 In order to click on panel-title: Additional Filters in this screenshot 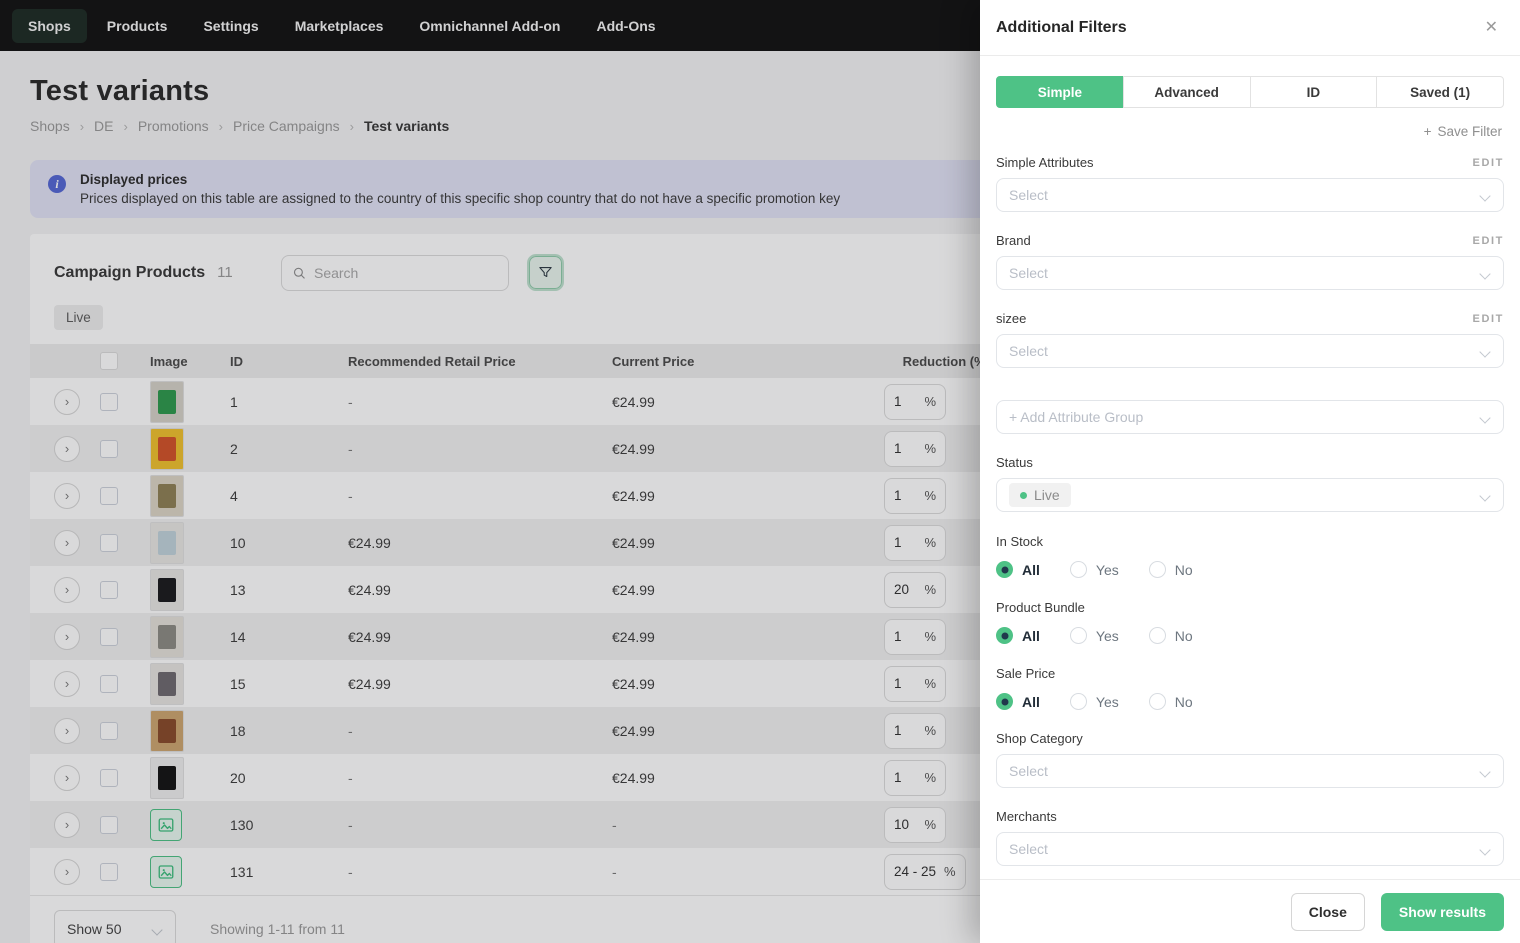, I will do `click(1061, 27)`.